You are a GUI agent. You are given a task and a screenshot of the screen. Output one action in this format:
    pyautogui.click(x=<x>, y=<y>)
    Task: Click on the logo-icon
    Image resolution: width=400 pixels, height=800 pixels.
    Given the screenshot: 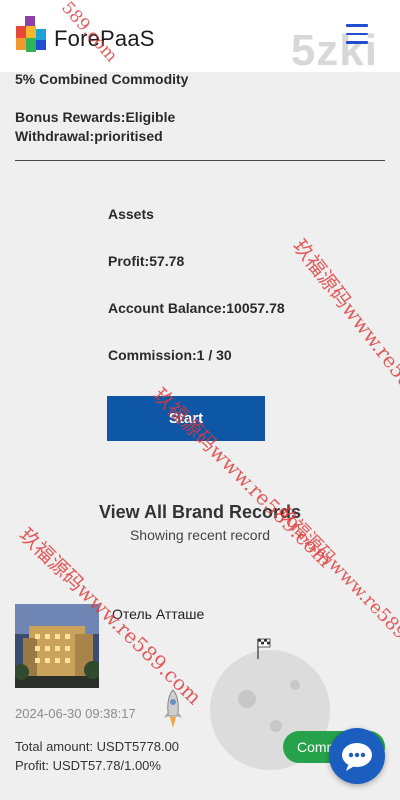 What is the action you would take?
    pyautogui.click(x=31, y=34)
    